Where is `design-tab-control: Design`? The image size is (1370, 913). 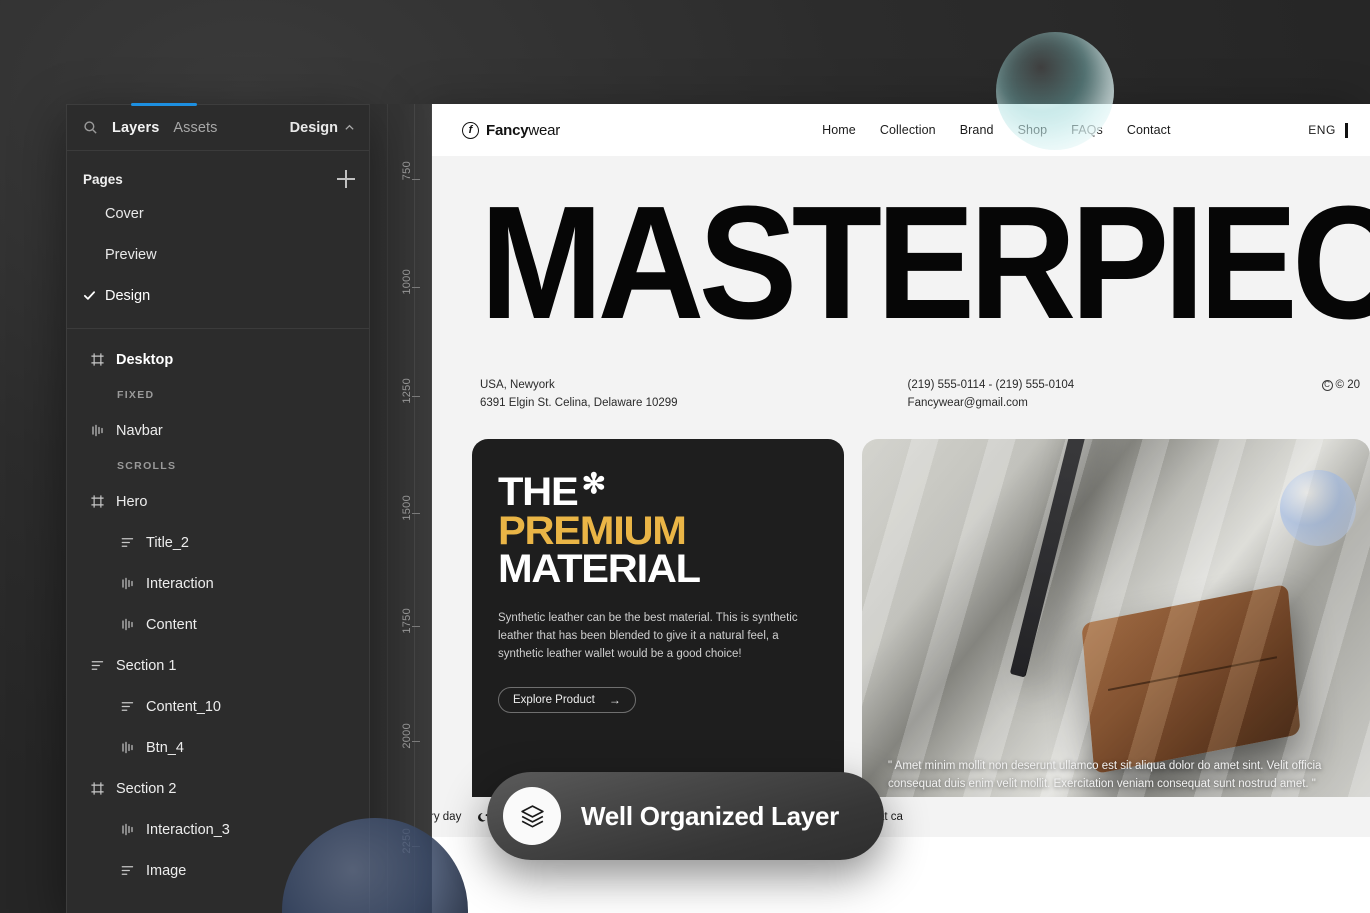 design-tab-control: Design is located at coordinates (322, 128).